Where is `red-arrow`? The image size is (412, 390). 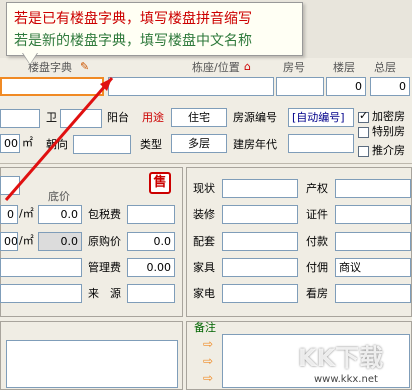
red-arrow is located at coordinates (59, 139).